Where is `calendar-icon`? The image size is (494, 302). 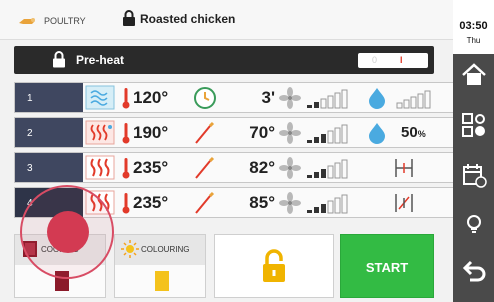
calendar-icon is located at coordinates (474, 175).